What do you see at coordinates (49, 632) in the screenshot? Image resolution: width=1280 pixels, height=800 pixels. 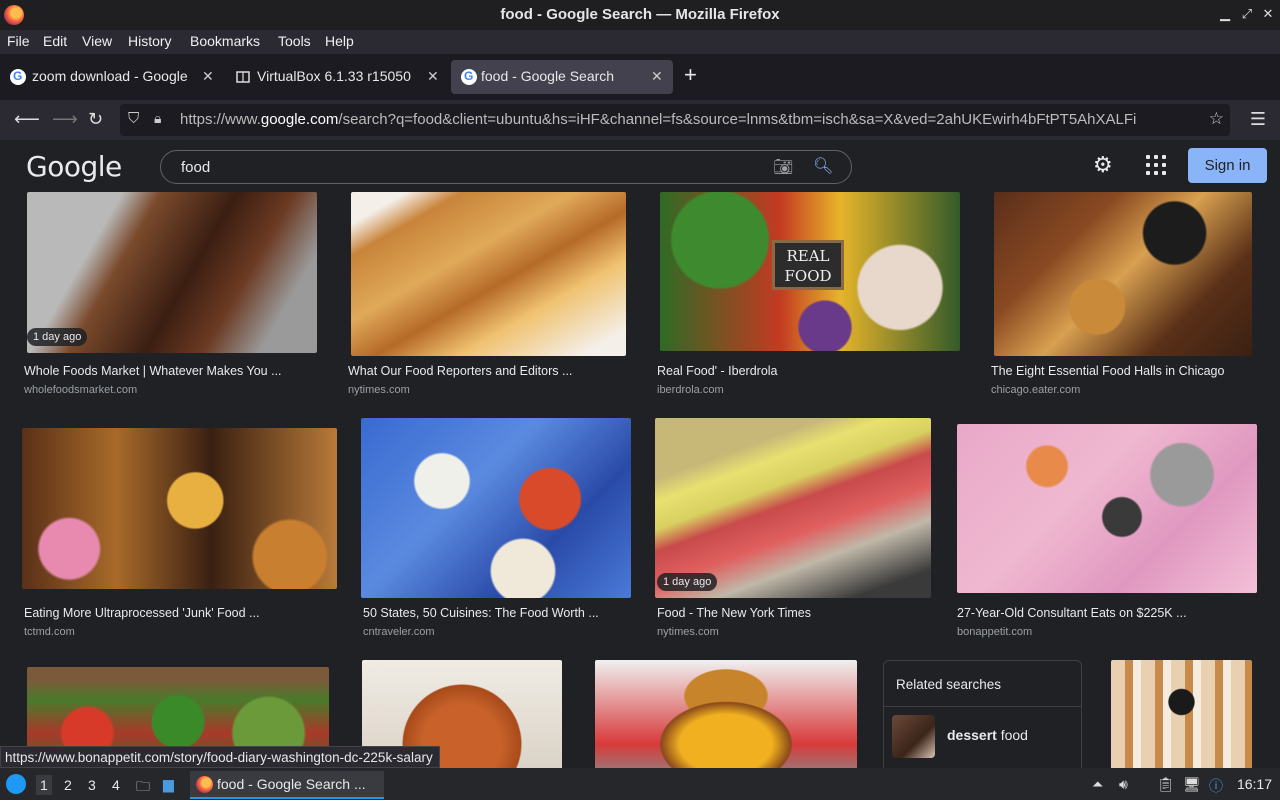 I see `result-source: tctmd.com` at bounding box center [49, 632].